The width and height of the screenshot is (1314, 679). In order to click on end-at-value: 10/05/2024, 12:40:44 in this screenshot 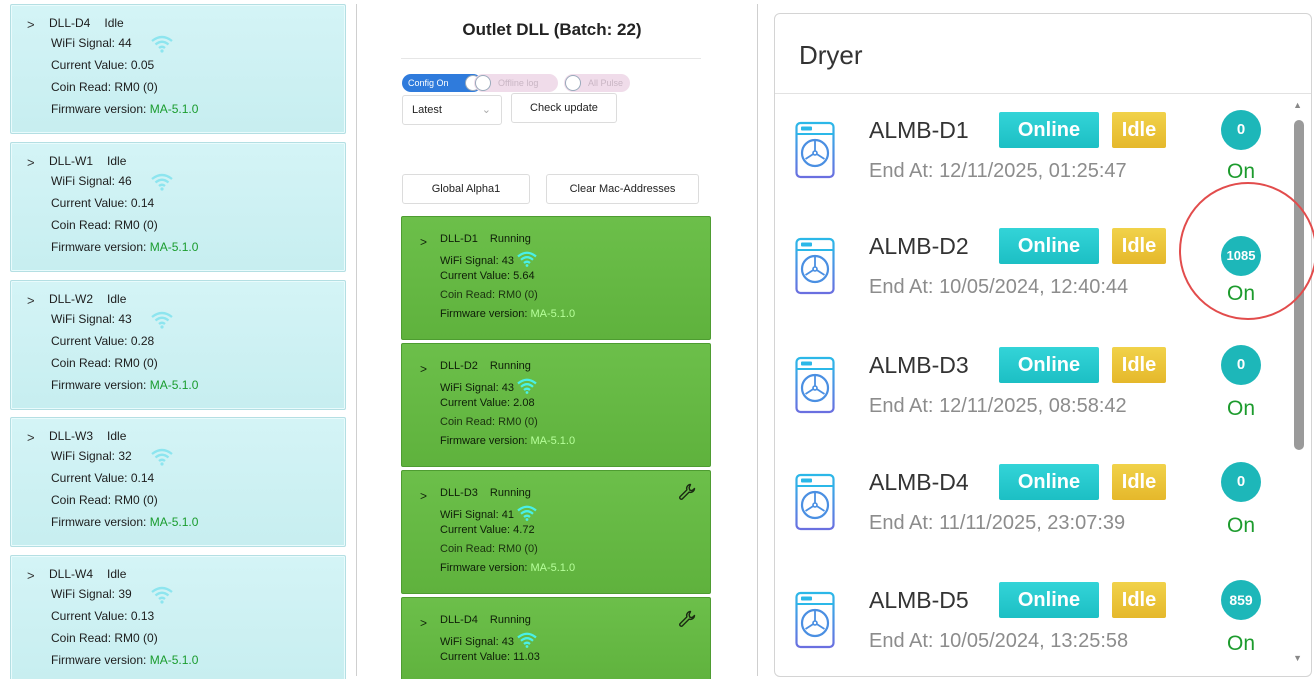, I will do `click(1034, 287)`.